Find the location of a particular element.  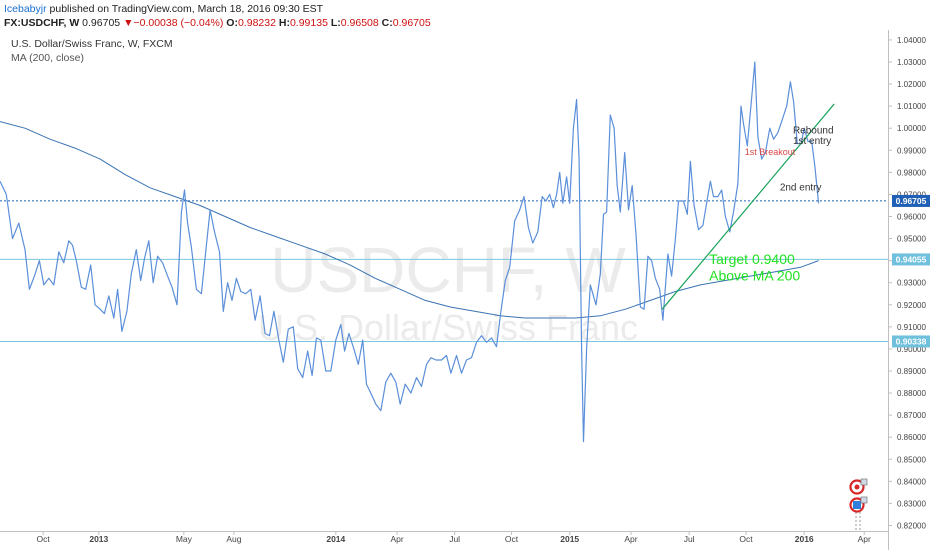

high-value: 0.99135 is located at coordinates (308, 23).